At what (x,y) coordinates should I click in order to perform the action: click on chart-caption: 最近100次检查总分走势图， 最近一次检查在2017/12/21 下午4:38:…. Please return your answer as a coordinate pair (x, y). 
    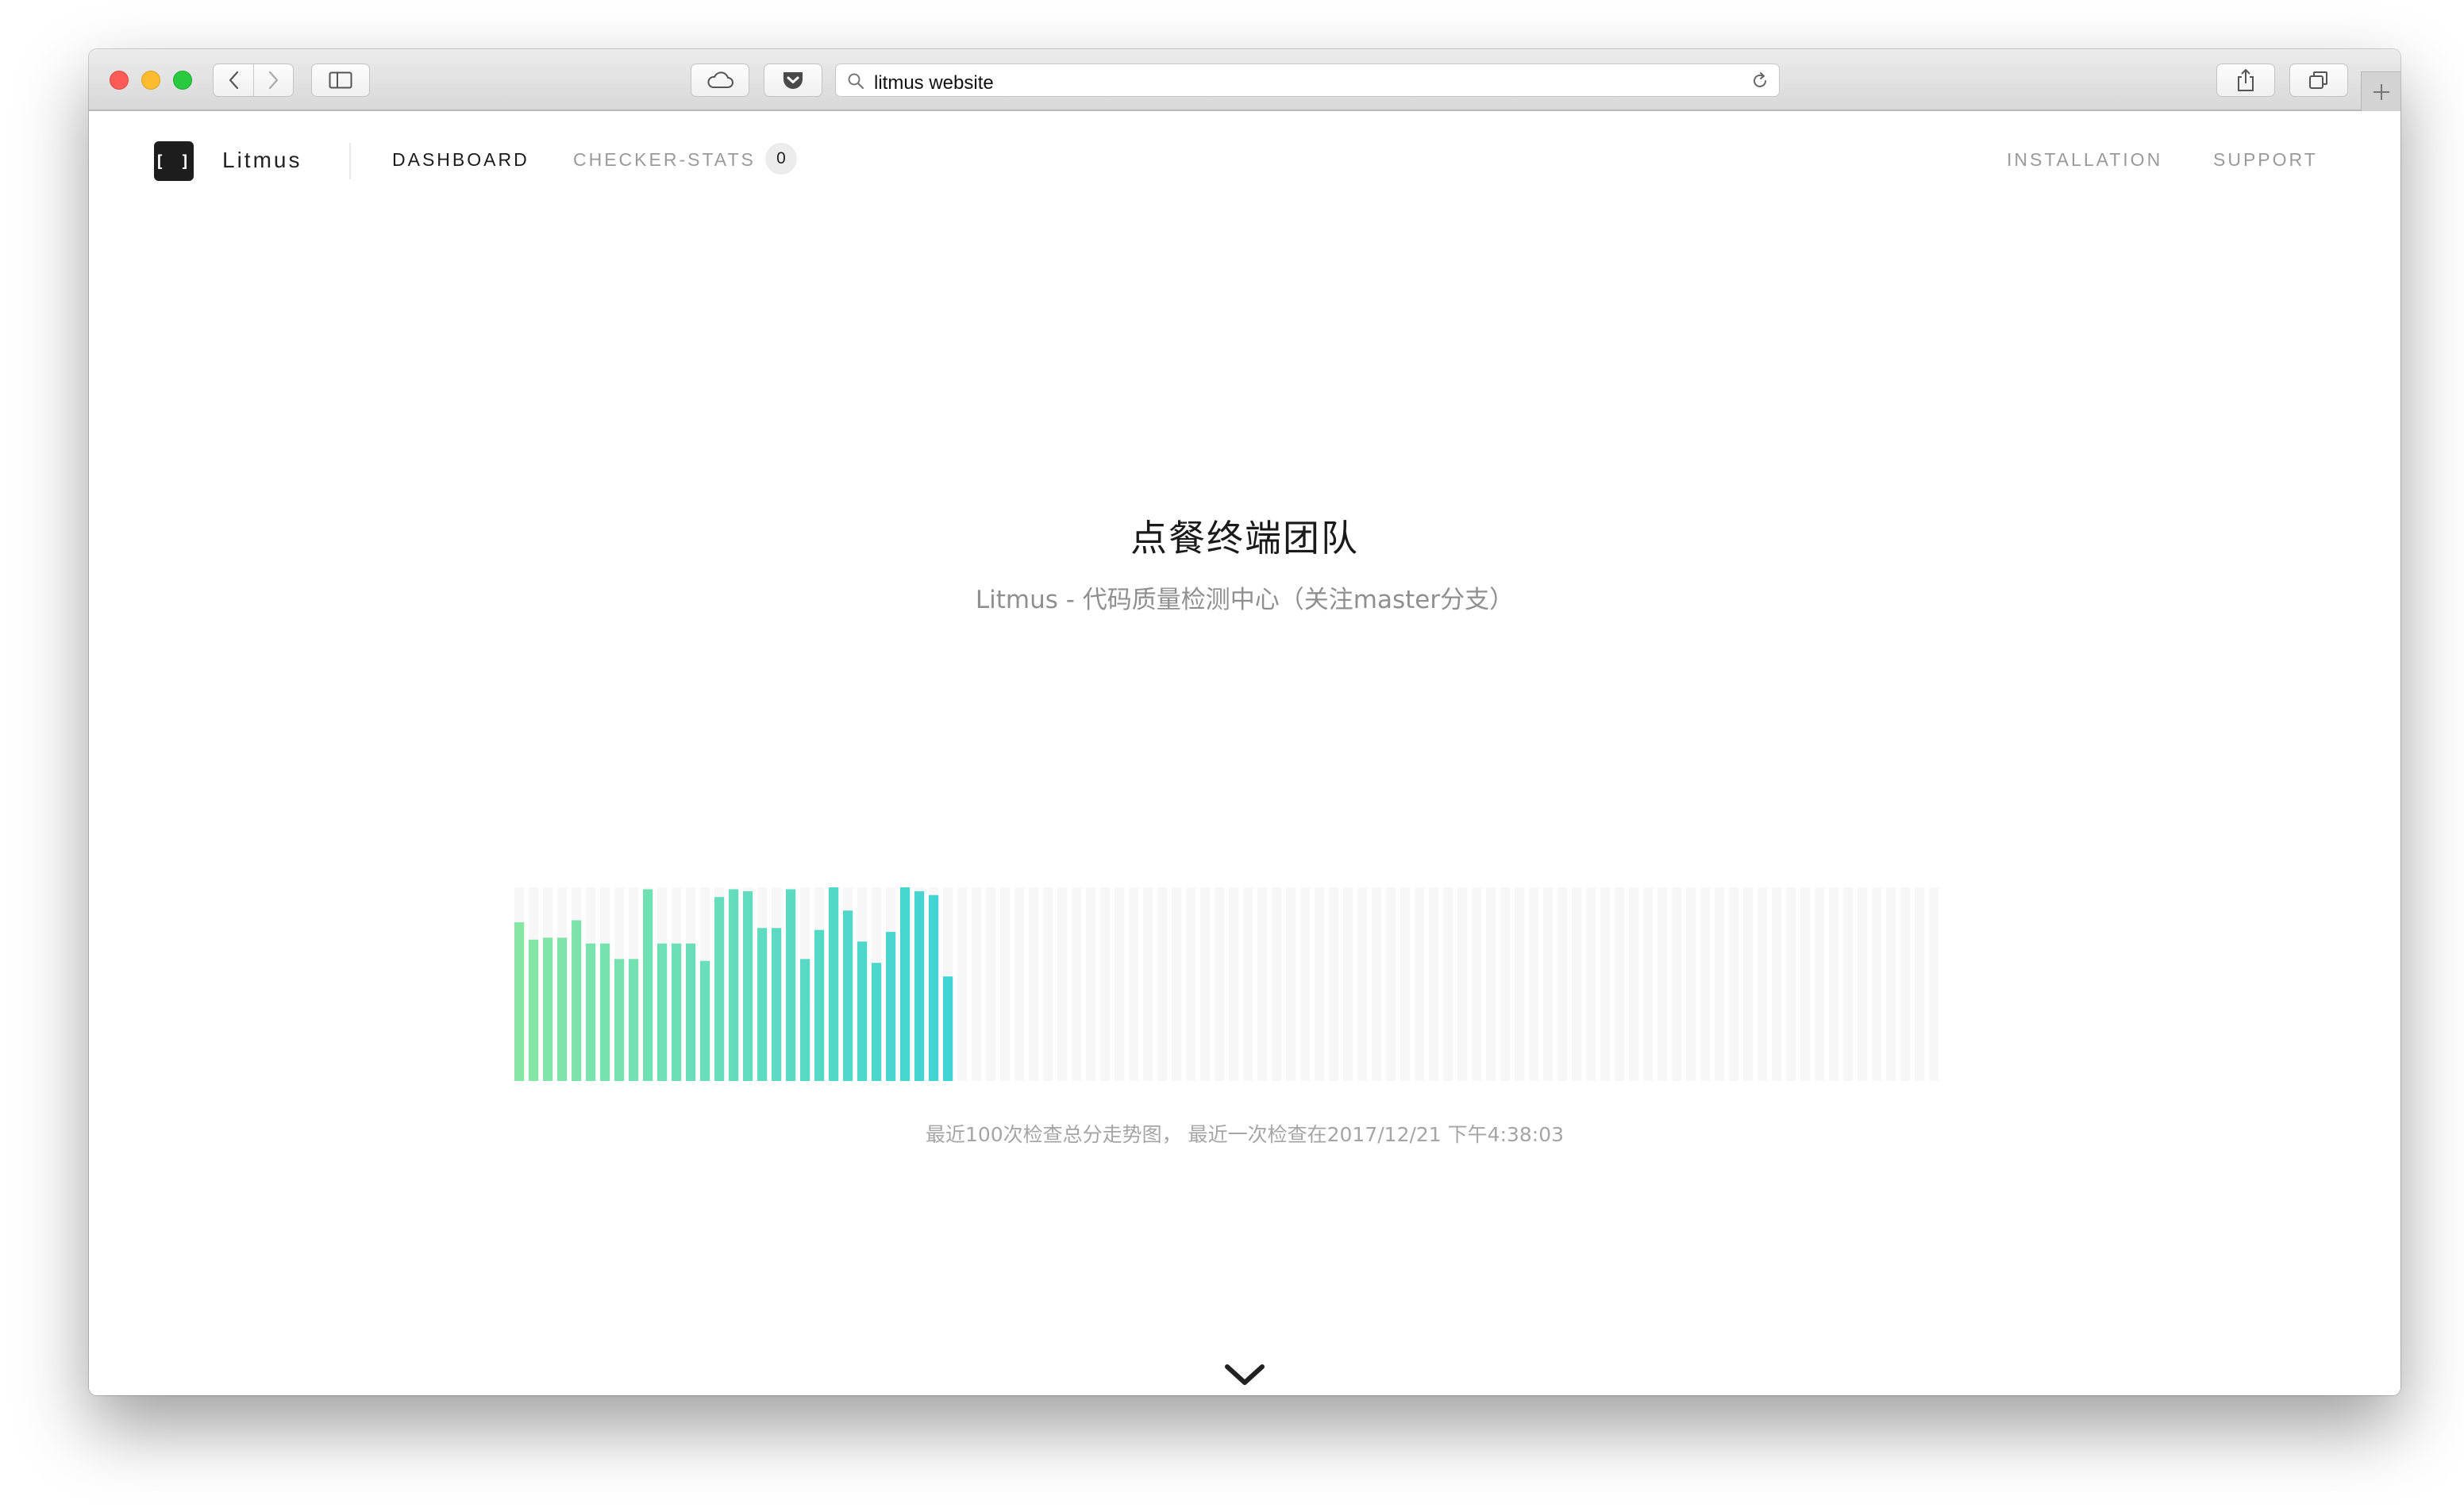
    Looking at the image, I should click on (1245, 1134).